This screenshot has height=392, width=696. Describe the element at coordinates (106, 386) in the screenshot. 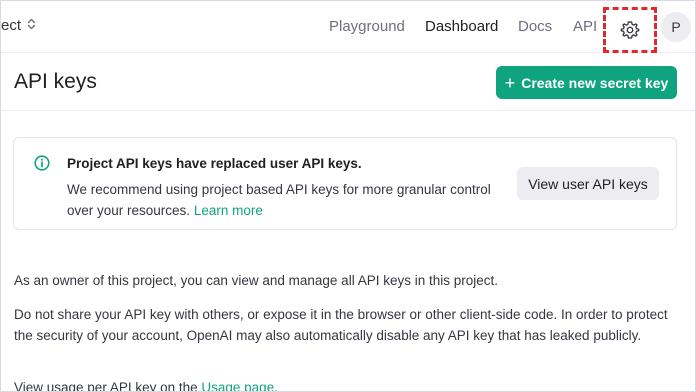

I see `usage-info-prefix: View usage per API key on the` at that location.